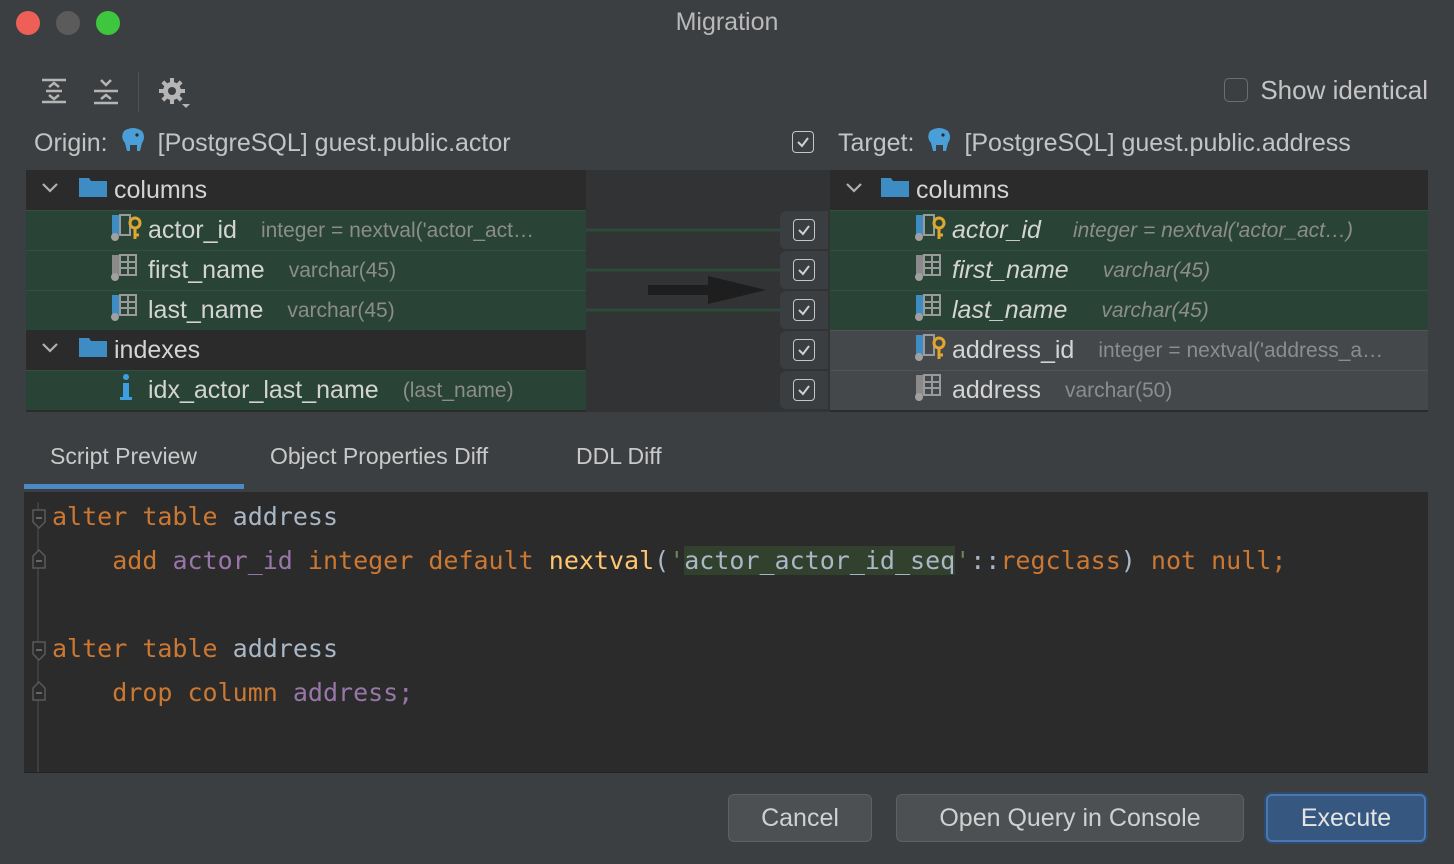 The height and width of the screenshot is (864, 1454). What do you see at coordinates (1157, 142) in the screenshot?
I see `target-source: [PostgreSQL] guest.public.address` at bounding box center [1157, 142].